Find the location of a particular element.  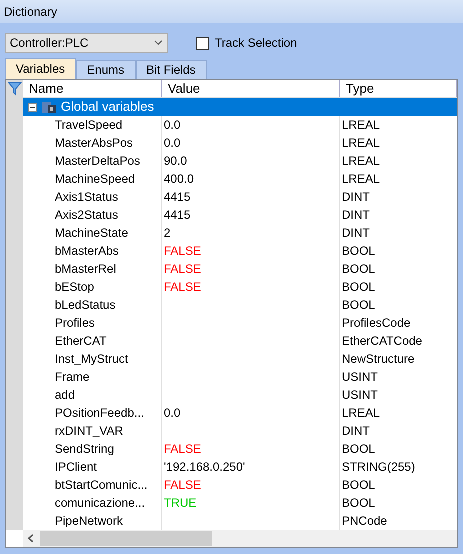

name-cell: bEStop is located at coordinates (92, 287).